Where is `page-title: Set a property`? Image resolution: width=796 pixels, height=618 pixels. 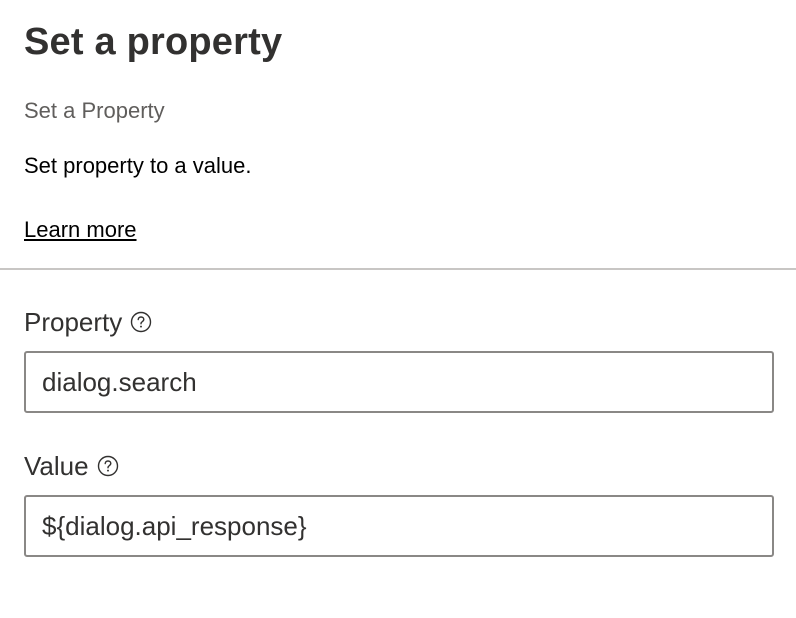 page-title: Set a property is located at coordinates (153, 42).